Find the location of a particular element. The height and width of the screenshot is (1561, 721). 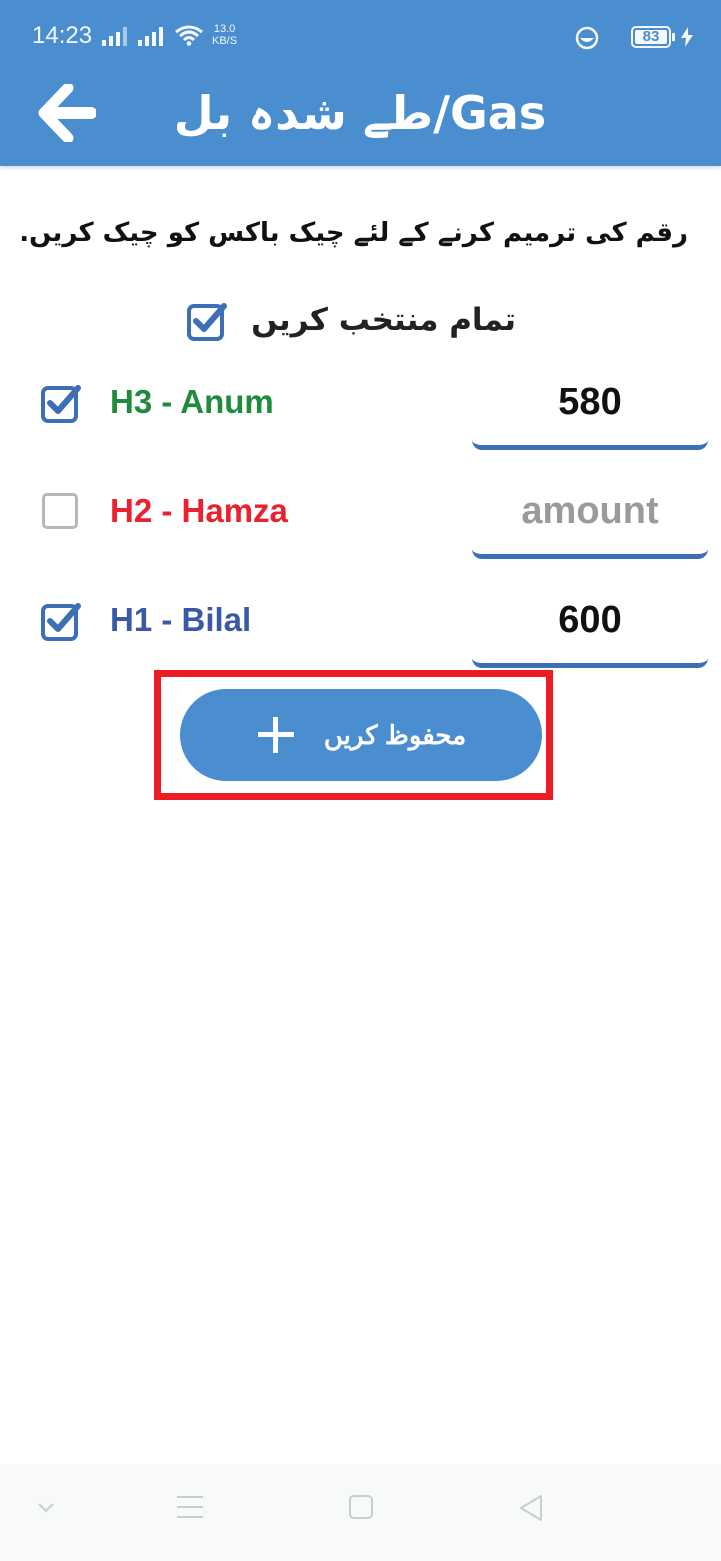

row-checkbox-h1 is located at coordinates (60, 620).